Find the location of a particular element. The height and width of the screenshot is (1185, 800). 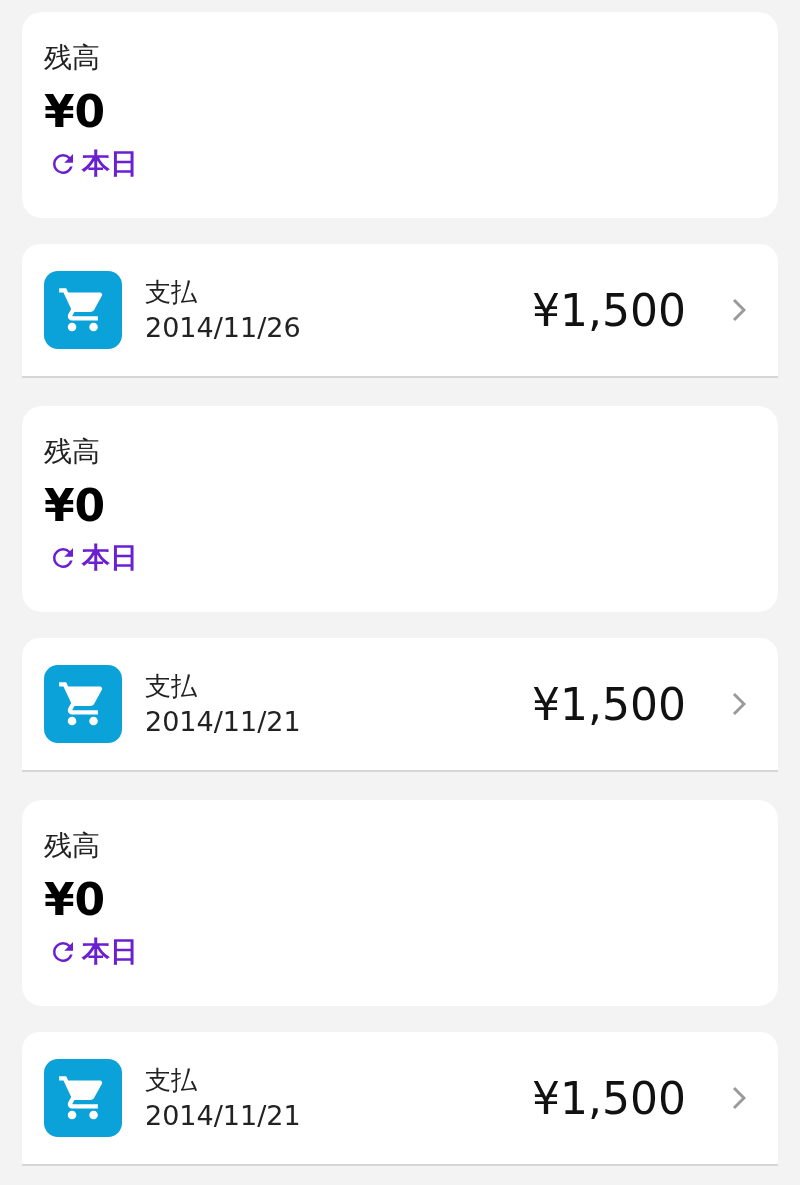

transaction-date: 2014/11/26 is located at coordinates (223, 328).